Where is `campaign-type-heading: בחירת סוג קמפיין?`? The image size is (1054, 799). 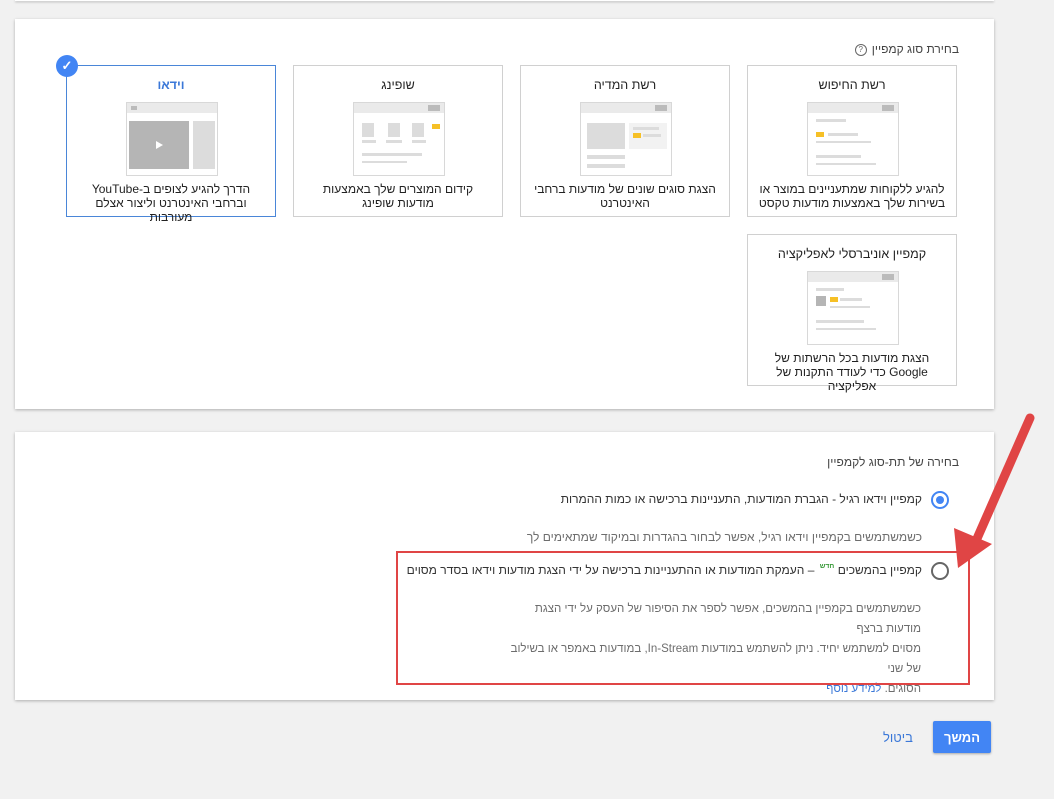
campaign-type-heading: בחירת סוג קמפיין? is located at coordinates (906, 49).